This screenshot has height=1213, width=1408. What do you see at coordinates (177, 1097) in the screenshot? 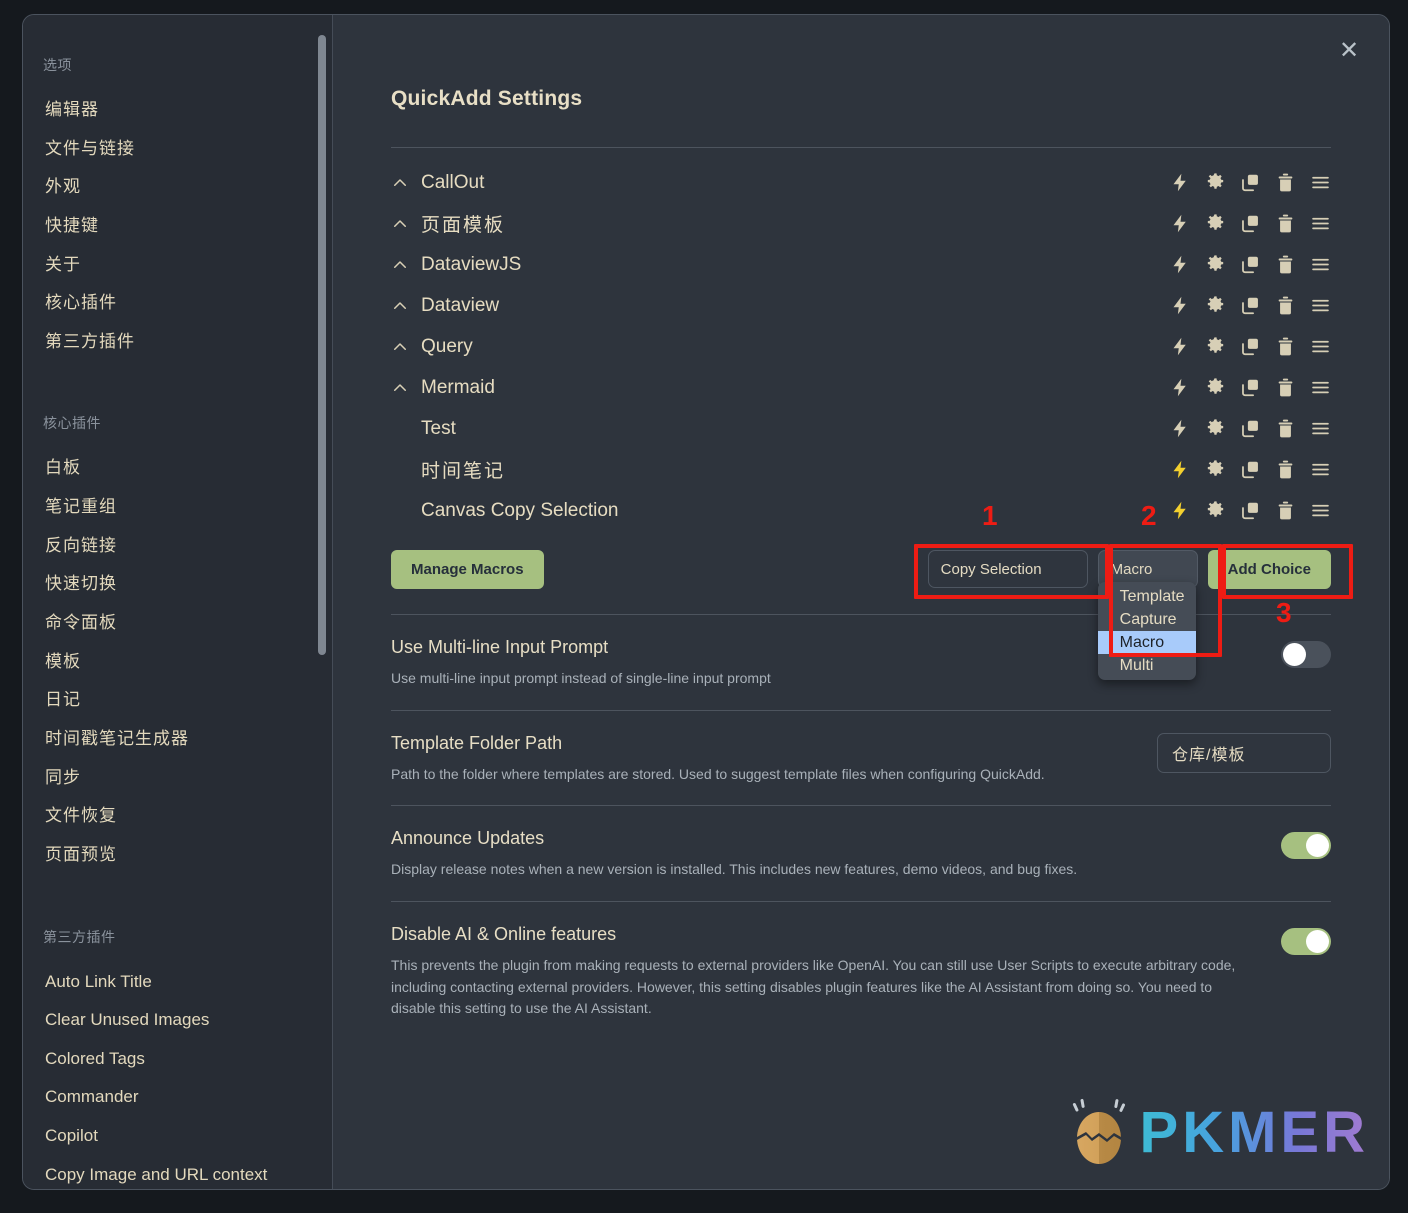
I see `sidebar-item-commander: Commander` at bounding box center [177, 1097].